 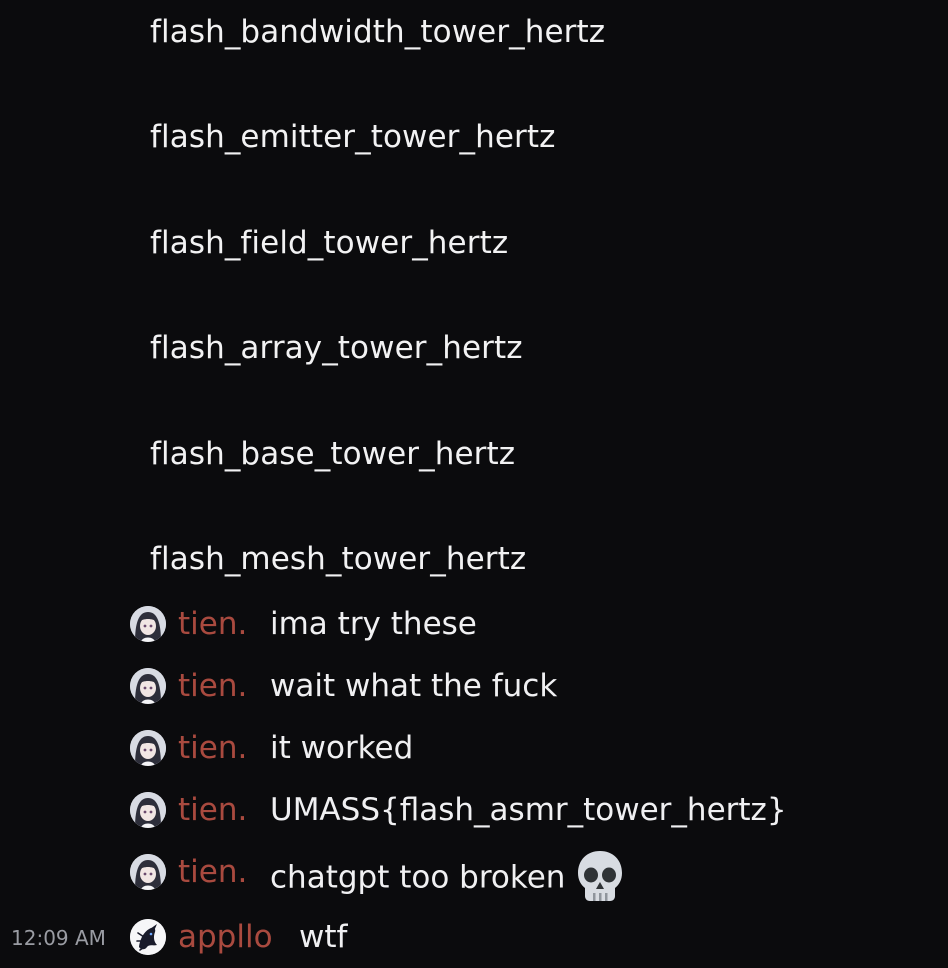 I want to click on message-line-4: flash_array_tower_hertz, so click(x=336, y=348).